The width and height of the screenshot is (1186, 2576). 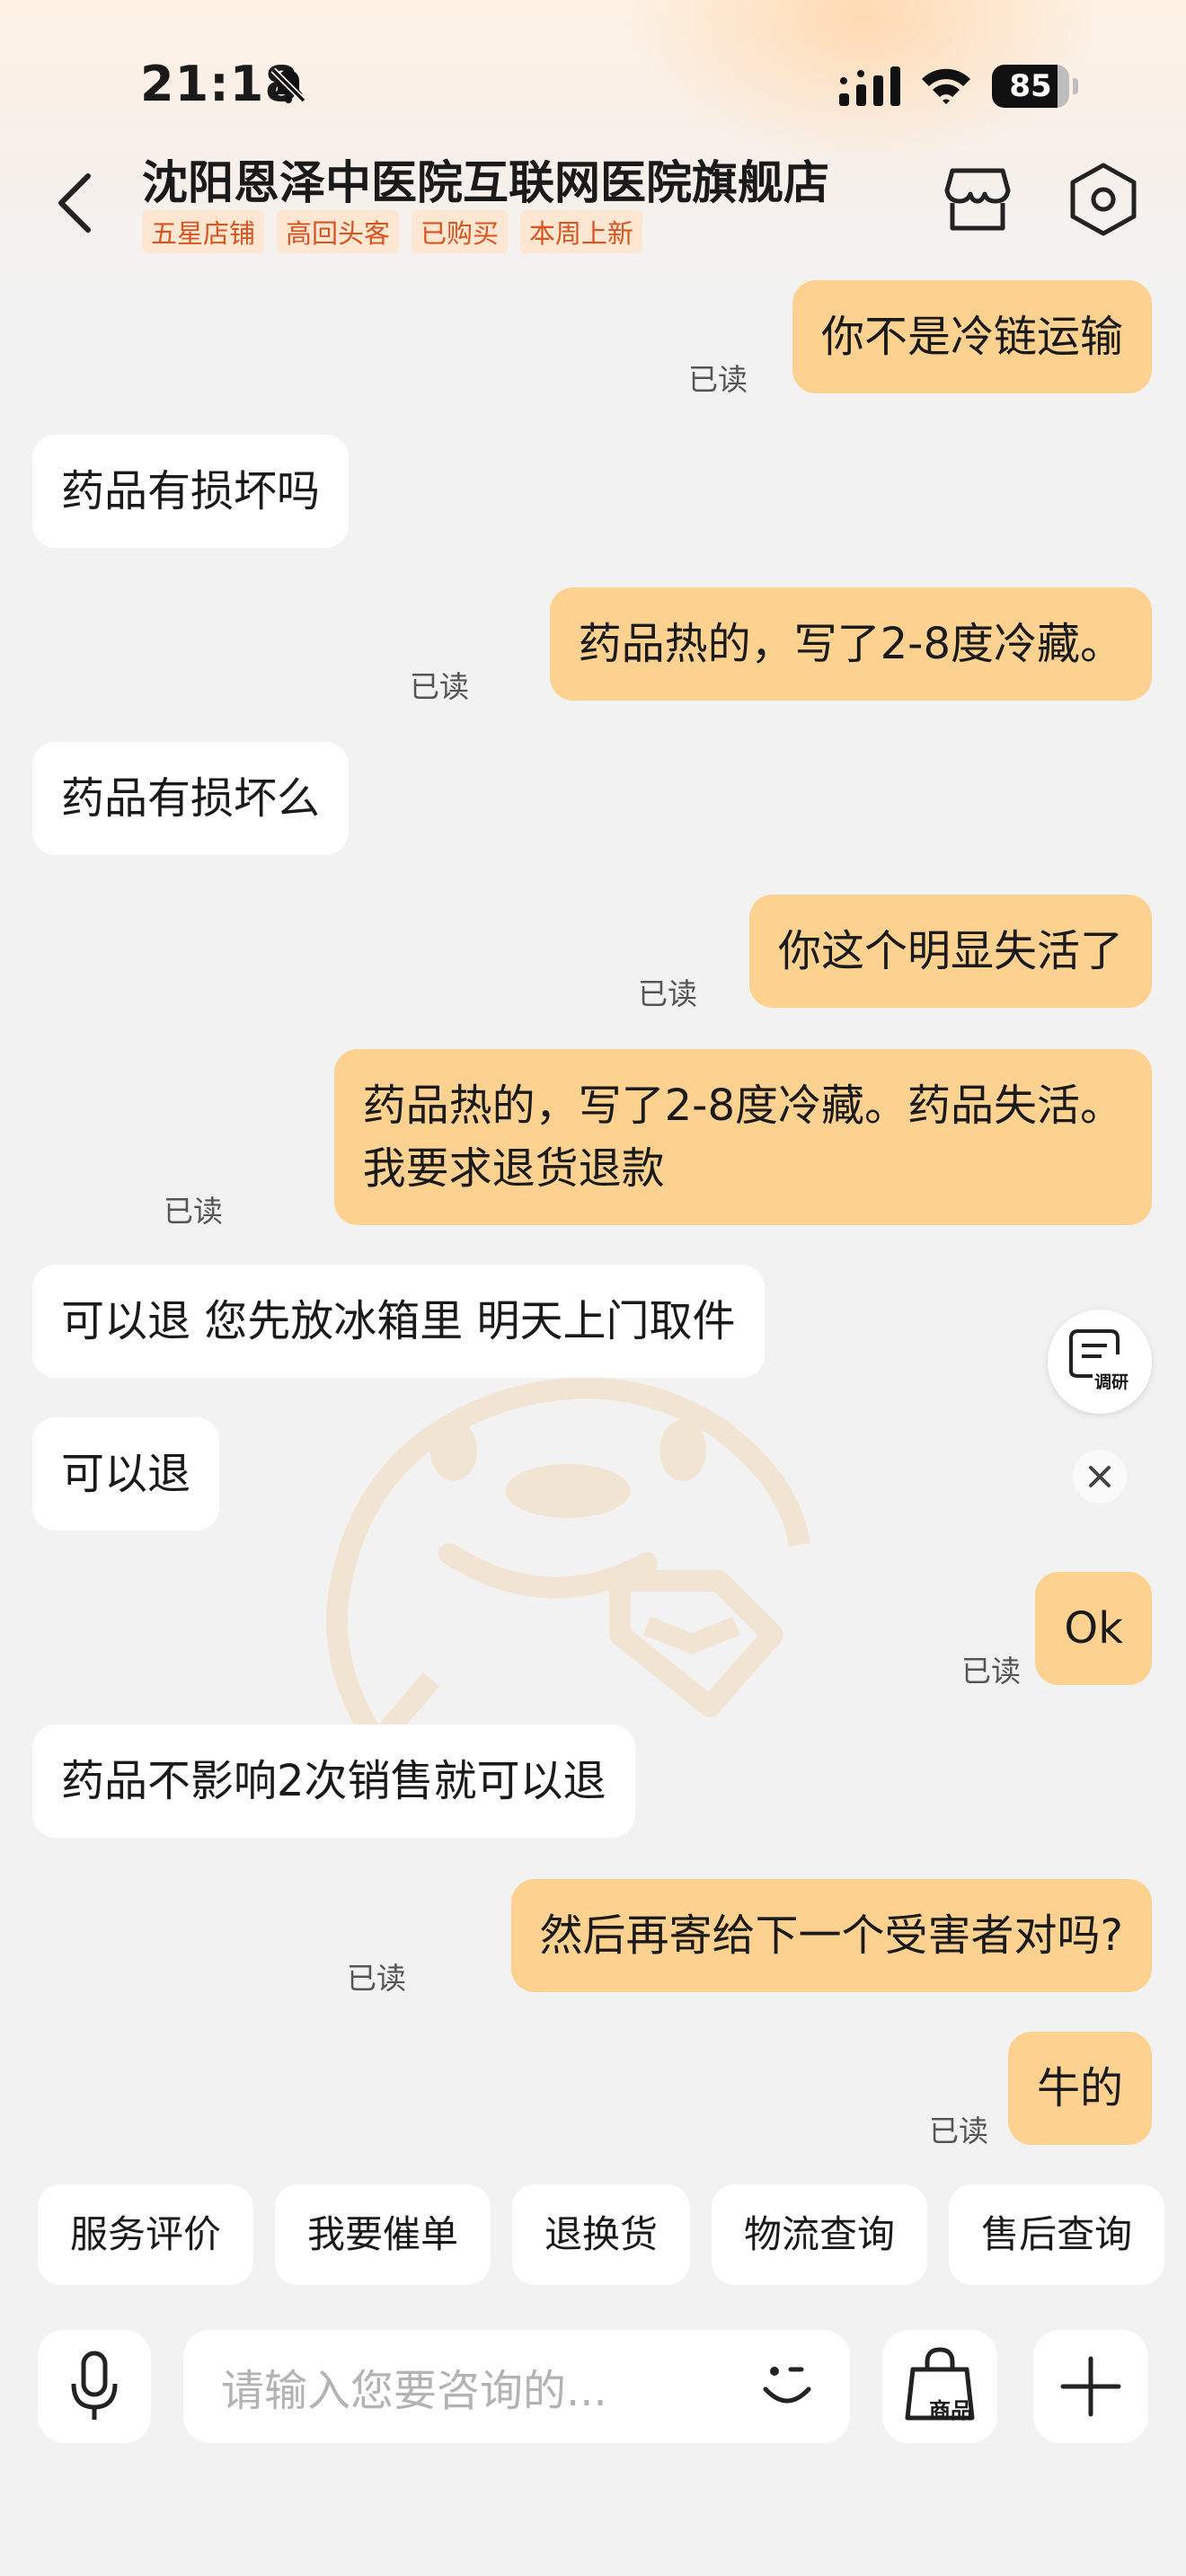 What do you see at coordinates (333, 1781) in the screenshot?
I see `chat-bubble-received: 药品不影响2次销售就可以退` at bounding box center [333, 1781].